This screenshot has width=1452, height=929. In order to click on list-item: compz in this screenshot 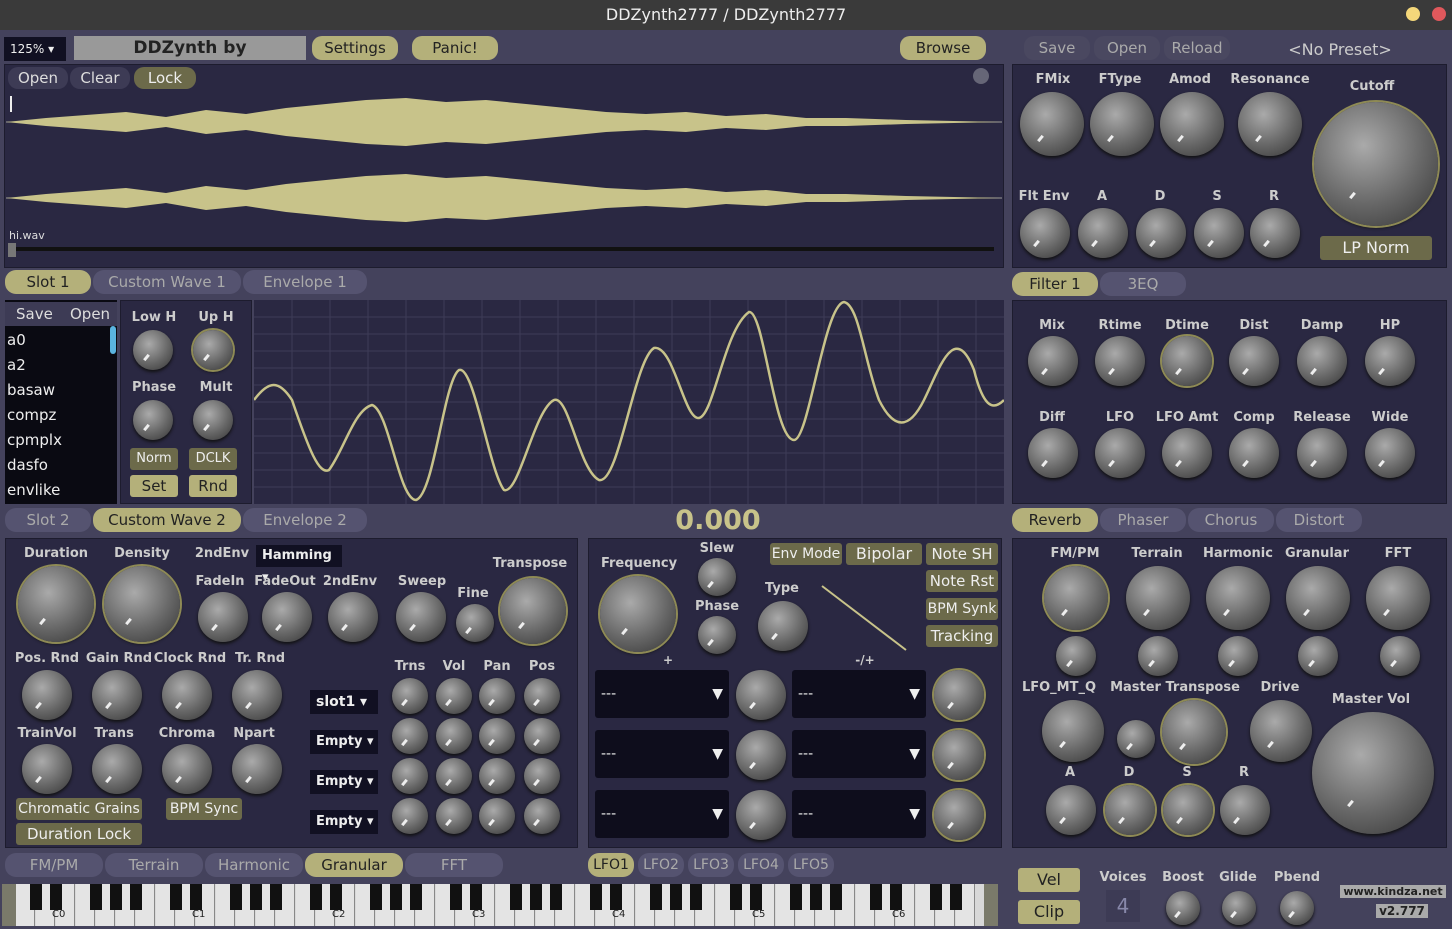, I will do `click(34, 415)`.